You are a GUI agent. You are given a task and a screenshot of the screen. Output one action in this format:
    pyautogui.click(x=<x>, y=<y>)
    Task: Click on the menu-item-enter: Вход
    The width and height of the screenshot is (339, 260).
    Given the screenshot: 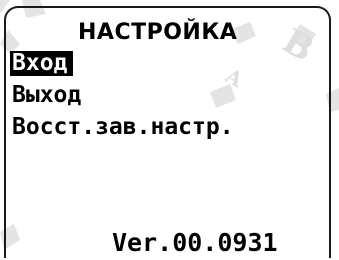 What is the action you would take?
    pyautogui.click(x=42, y=63)
    